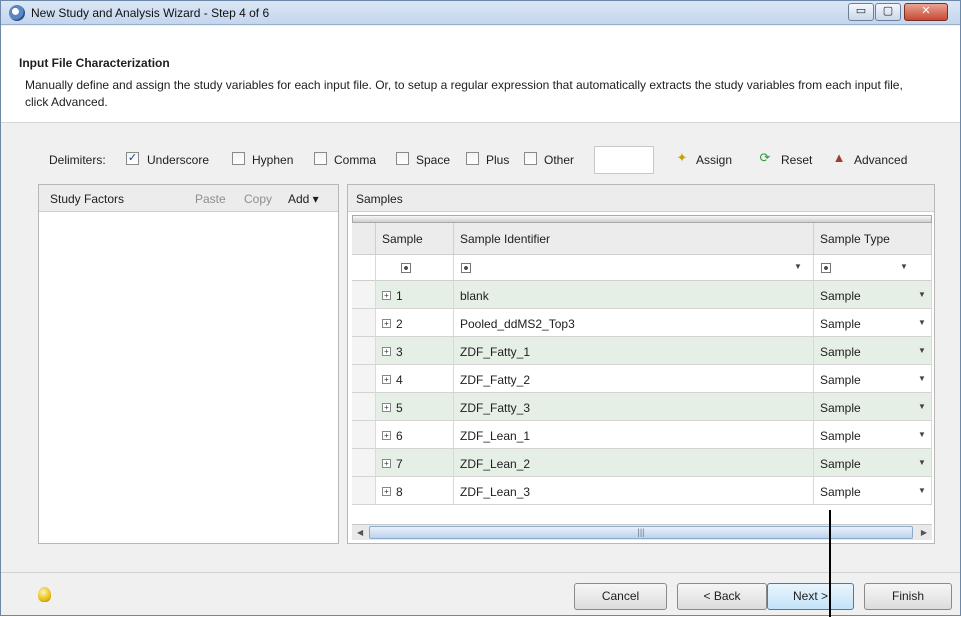  What do you see at coordinates (624, 160) in the screenshot?
I see `other-delimiter-input` at bounding box center [624, 160].